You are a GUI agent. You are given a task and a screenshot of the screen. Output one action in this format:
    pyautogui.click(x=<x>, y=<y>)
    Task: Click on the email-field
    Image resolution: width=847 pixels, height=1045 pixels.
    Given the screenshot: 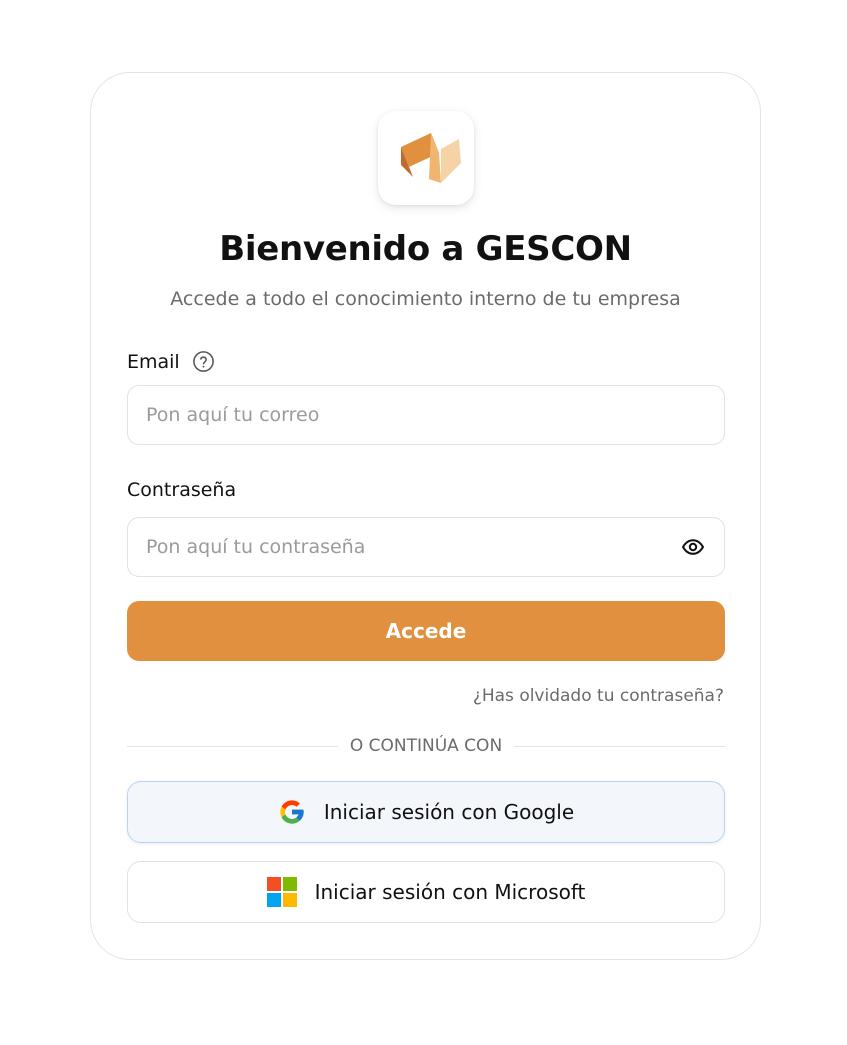 What is the action you would take?
    pyautogui.click(x=426, y=415)
    